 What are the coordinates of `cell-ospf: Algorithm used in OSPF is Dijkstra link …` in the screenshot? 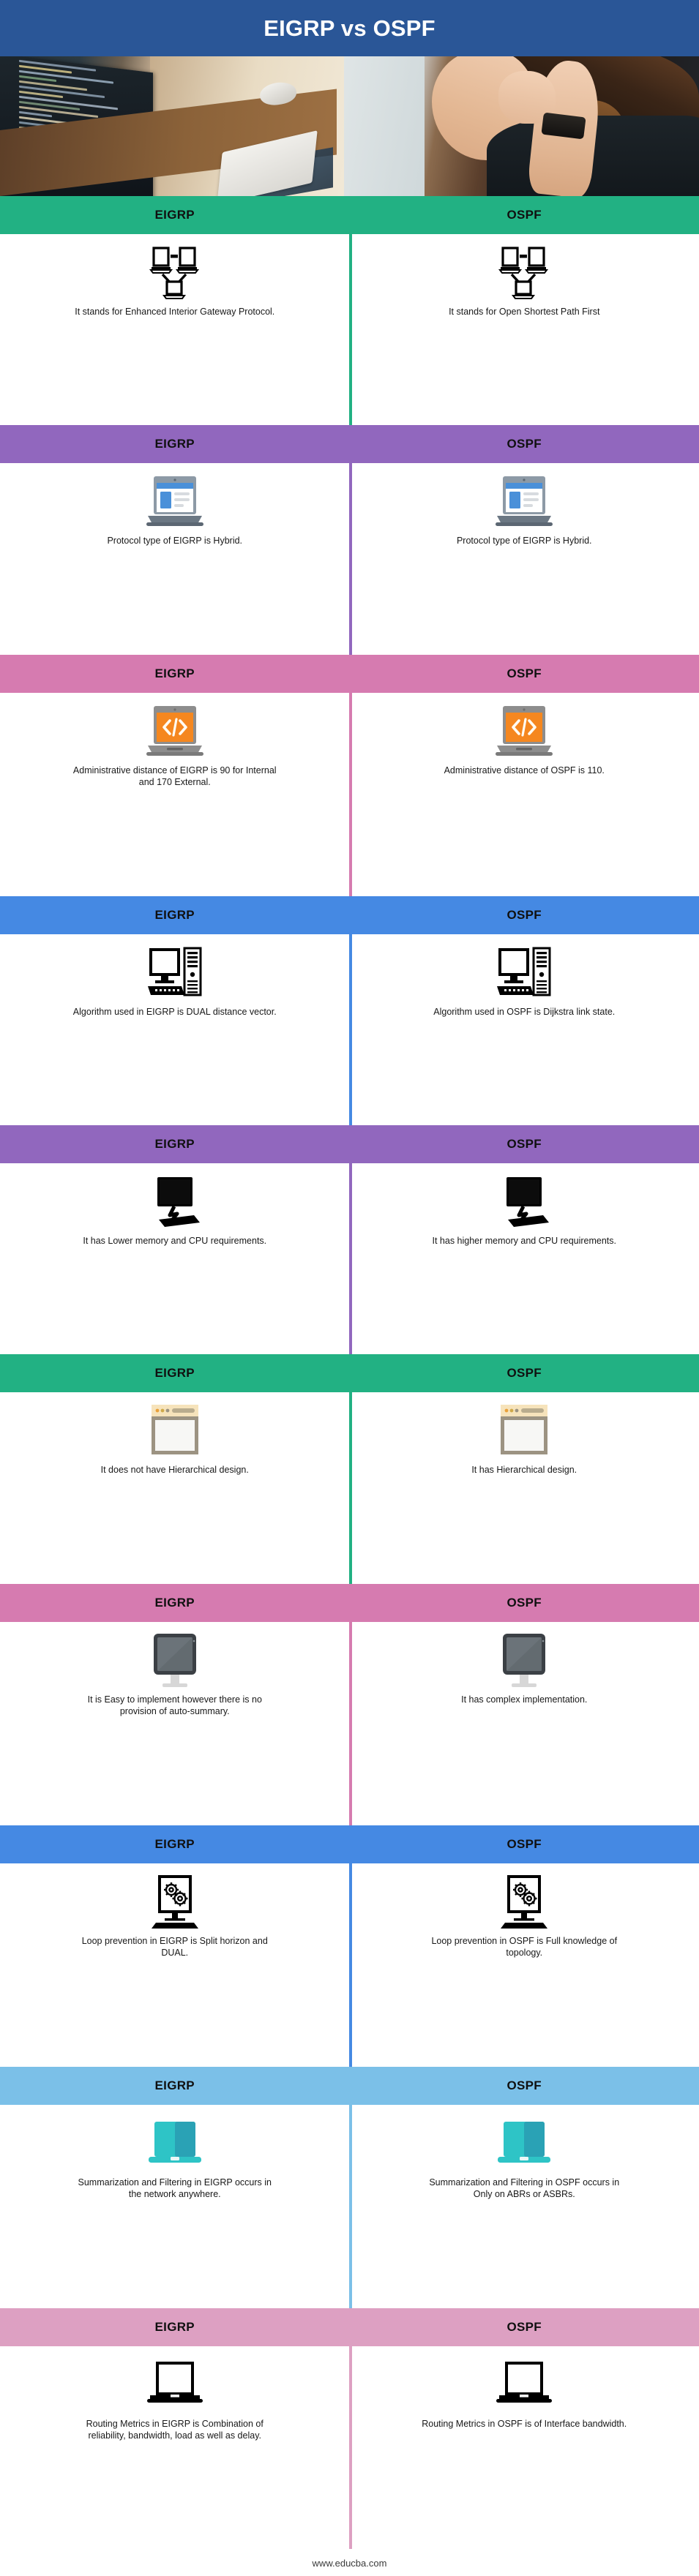 It's located at (524, 981).